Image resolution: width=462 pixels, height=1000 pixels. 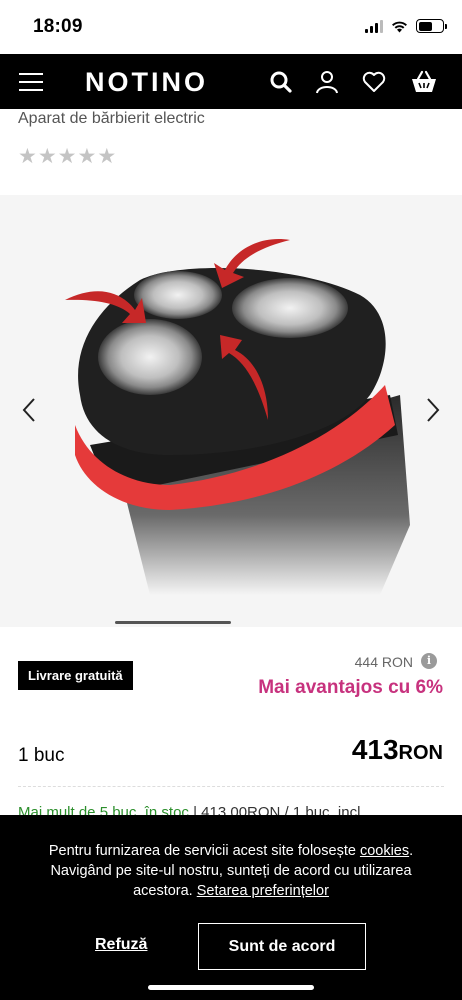 I want to click on price-currency: RON, so click(x=420, y=753).